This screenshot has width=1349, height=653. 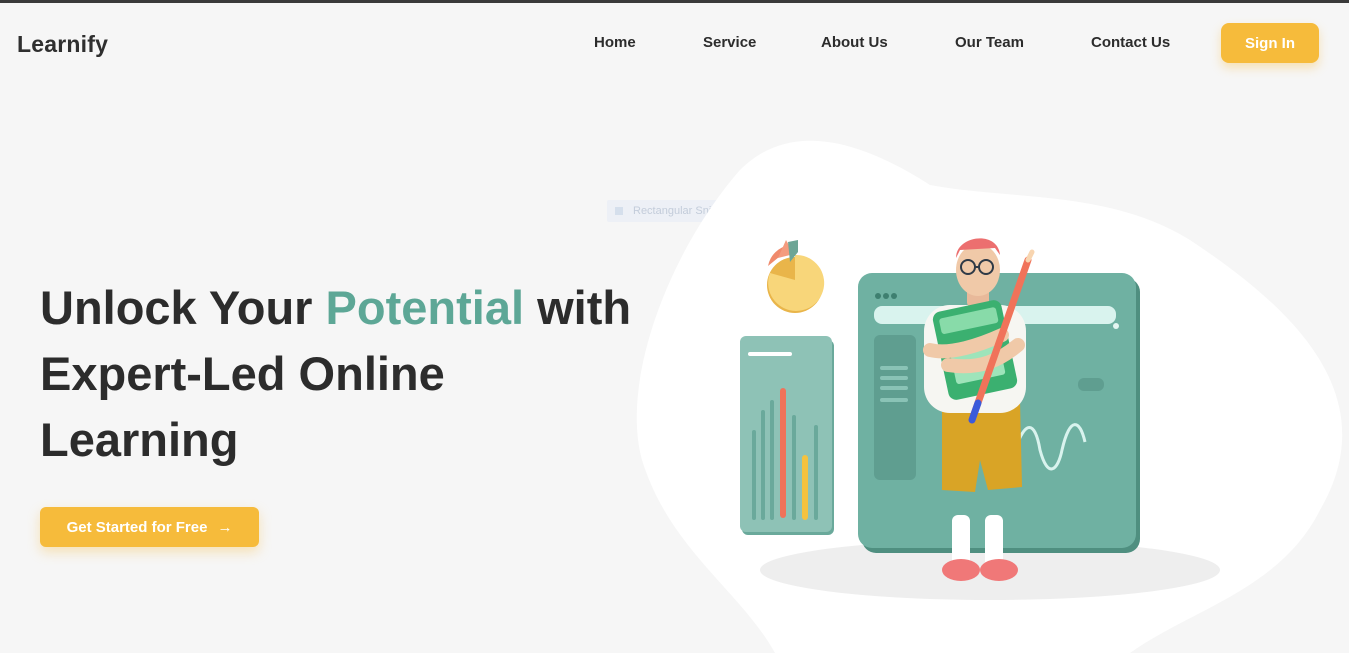 I want to click on bar-chart-panel, so click(x=787, y=435).